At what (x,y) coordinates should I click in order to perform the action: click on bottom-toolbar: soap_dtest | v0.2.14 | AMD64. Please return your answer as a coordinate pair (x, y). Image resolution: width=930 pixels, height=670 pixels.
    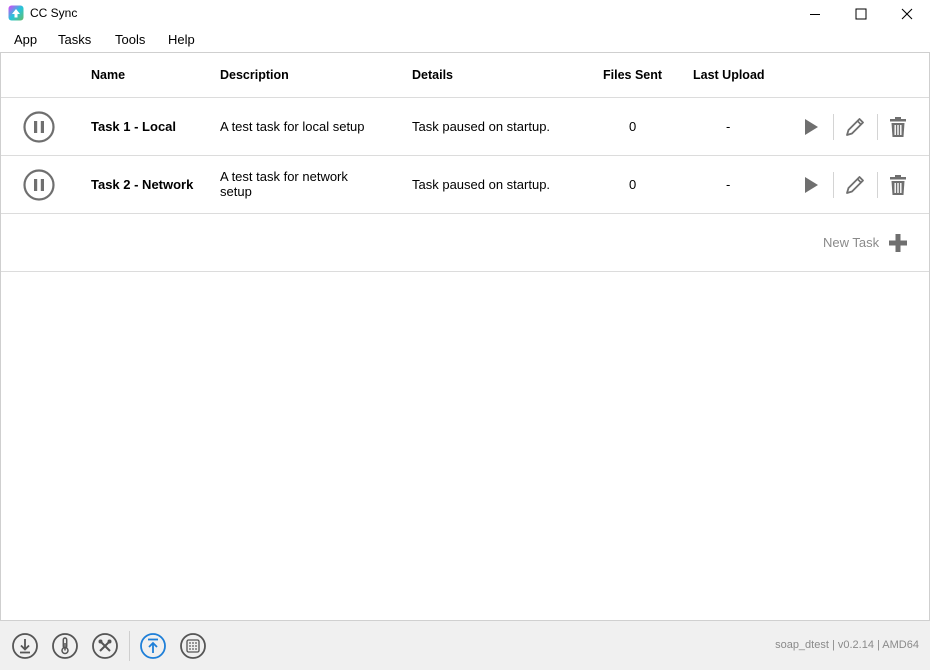
    Looking at the image, I should click on (465, 645).